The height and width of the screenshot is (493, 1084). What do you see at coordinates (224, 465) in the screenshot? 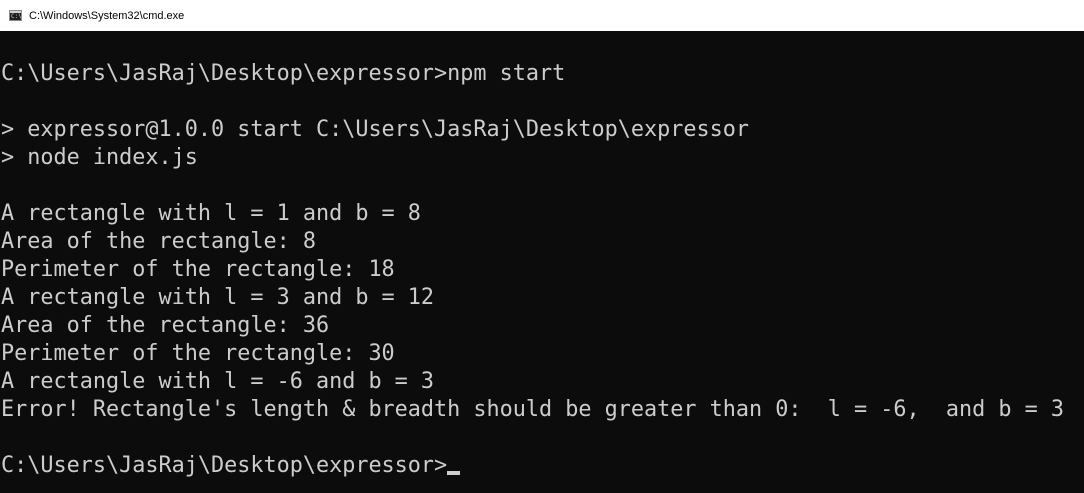
I see `prompt-text: C:\Users\JasRaj\Desktop\expressor>` at bounding box center [224, 465].